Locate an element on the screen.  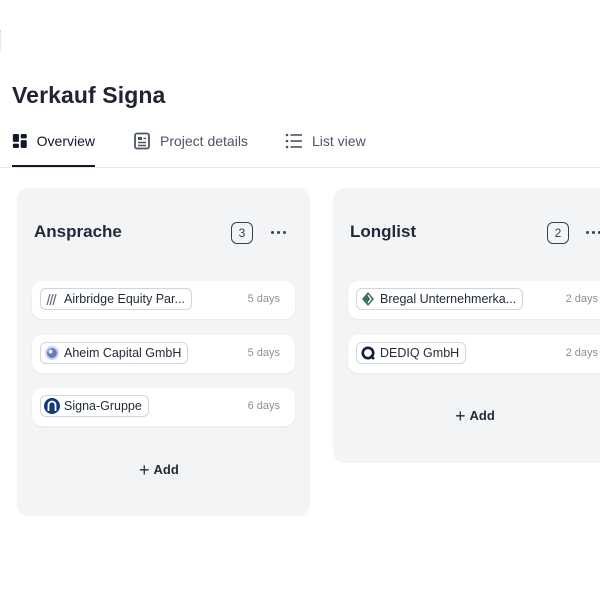
company-card: DEDIQ GmbH 2 days is located at coordinates (474, 354).